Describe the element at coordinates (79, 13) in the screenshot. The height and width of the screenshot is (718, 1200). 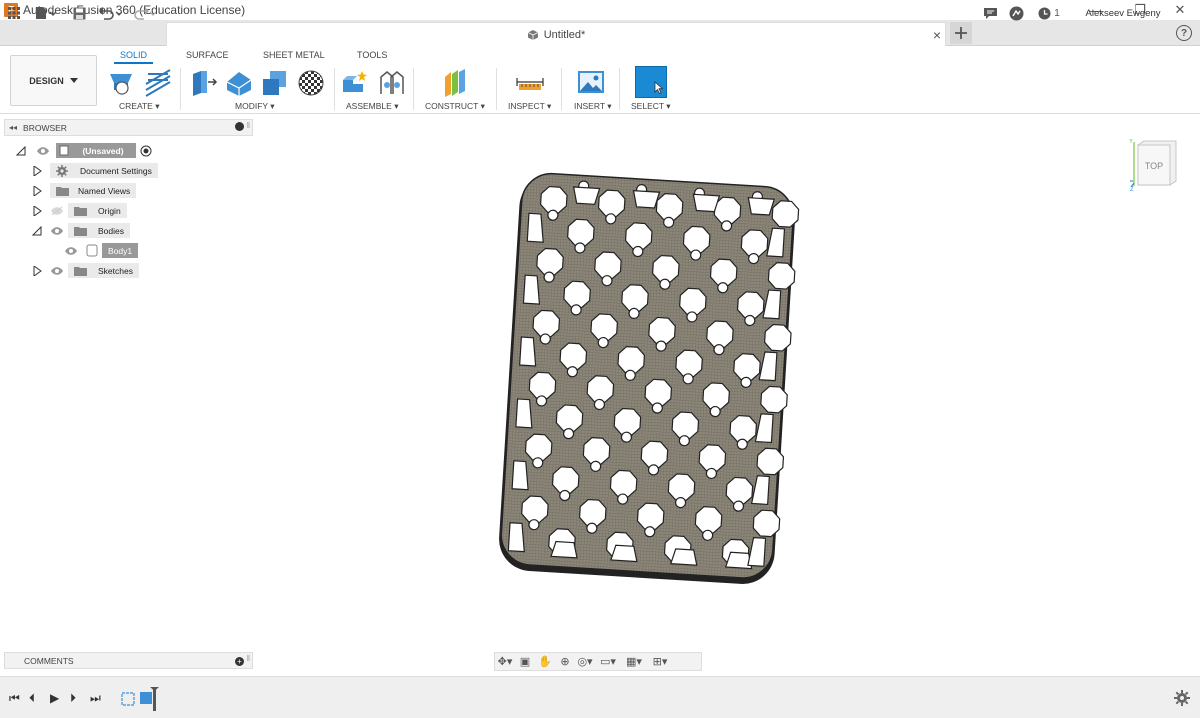
I see `save-icon` at that location.